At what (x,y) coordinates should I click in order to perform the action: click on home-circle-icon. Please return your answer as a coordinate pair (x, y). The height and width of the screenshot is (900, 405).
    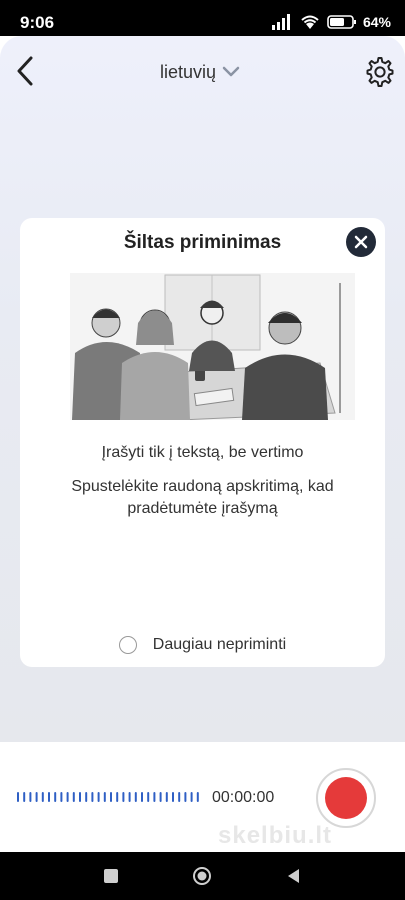
    Looking at the image, I should click on (202, 876).